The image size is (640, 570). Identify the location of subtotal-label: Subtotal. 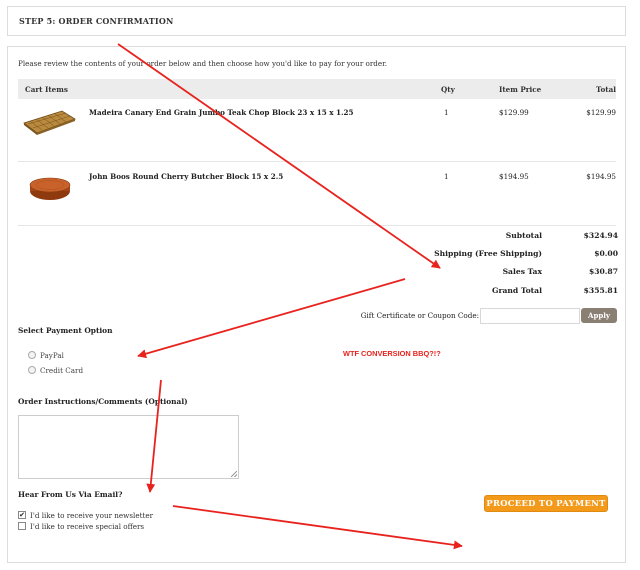
(523, 235).